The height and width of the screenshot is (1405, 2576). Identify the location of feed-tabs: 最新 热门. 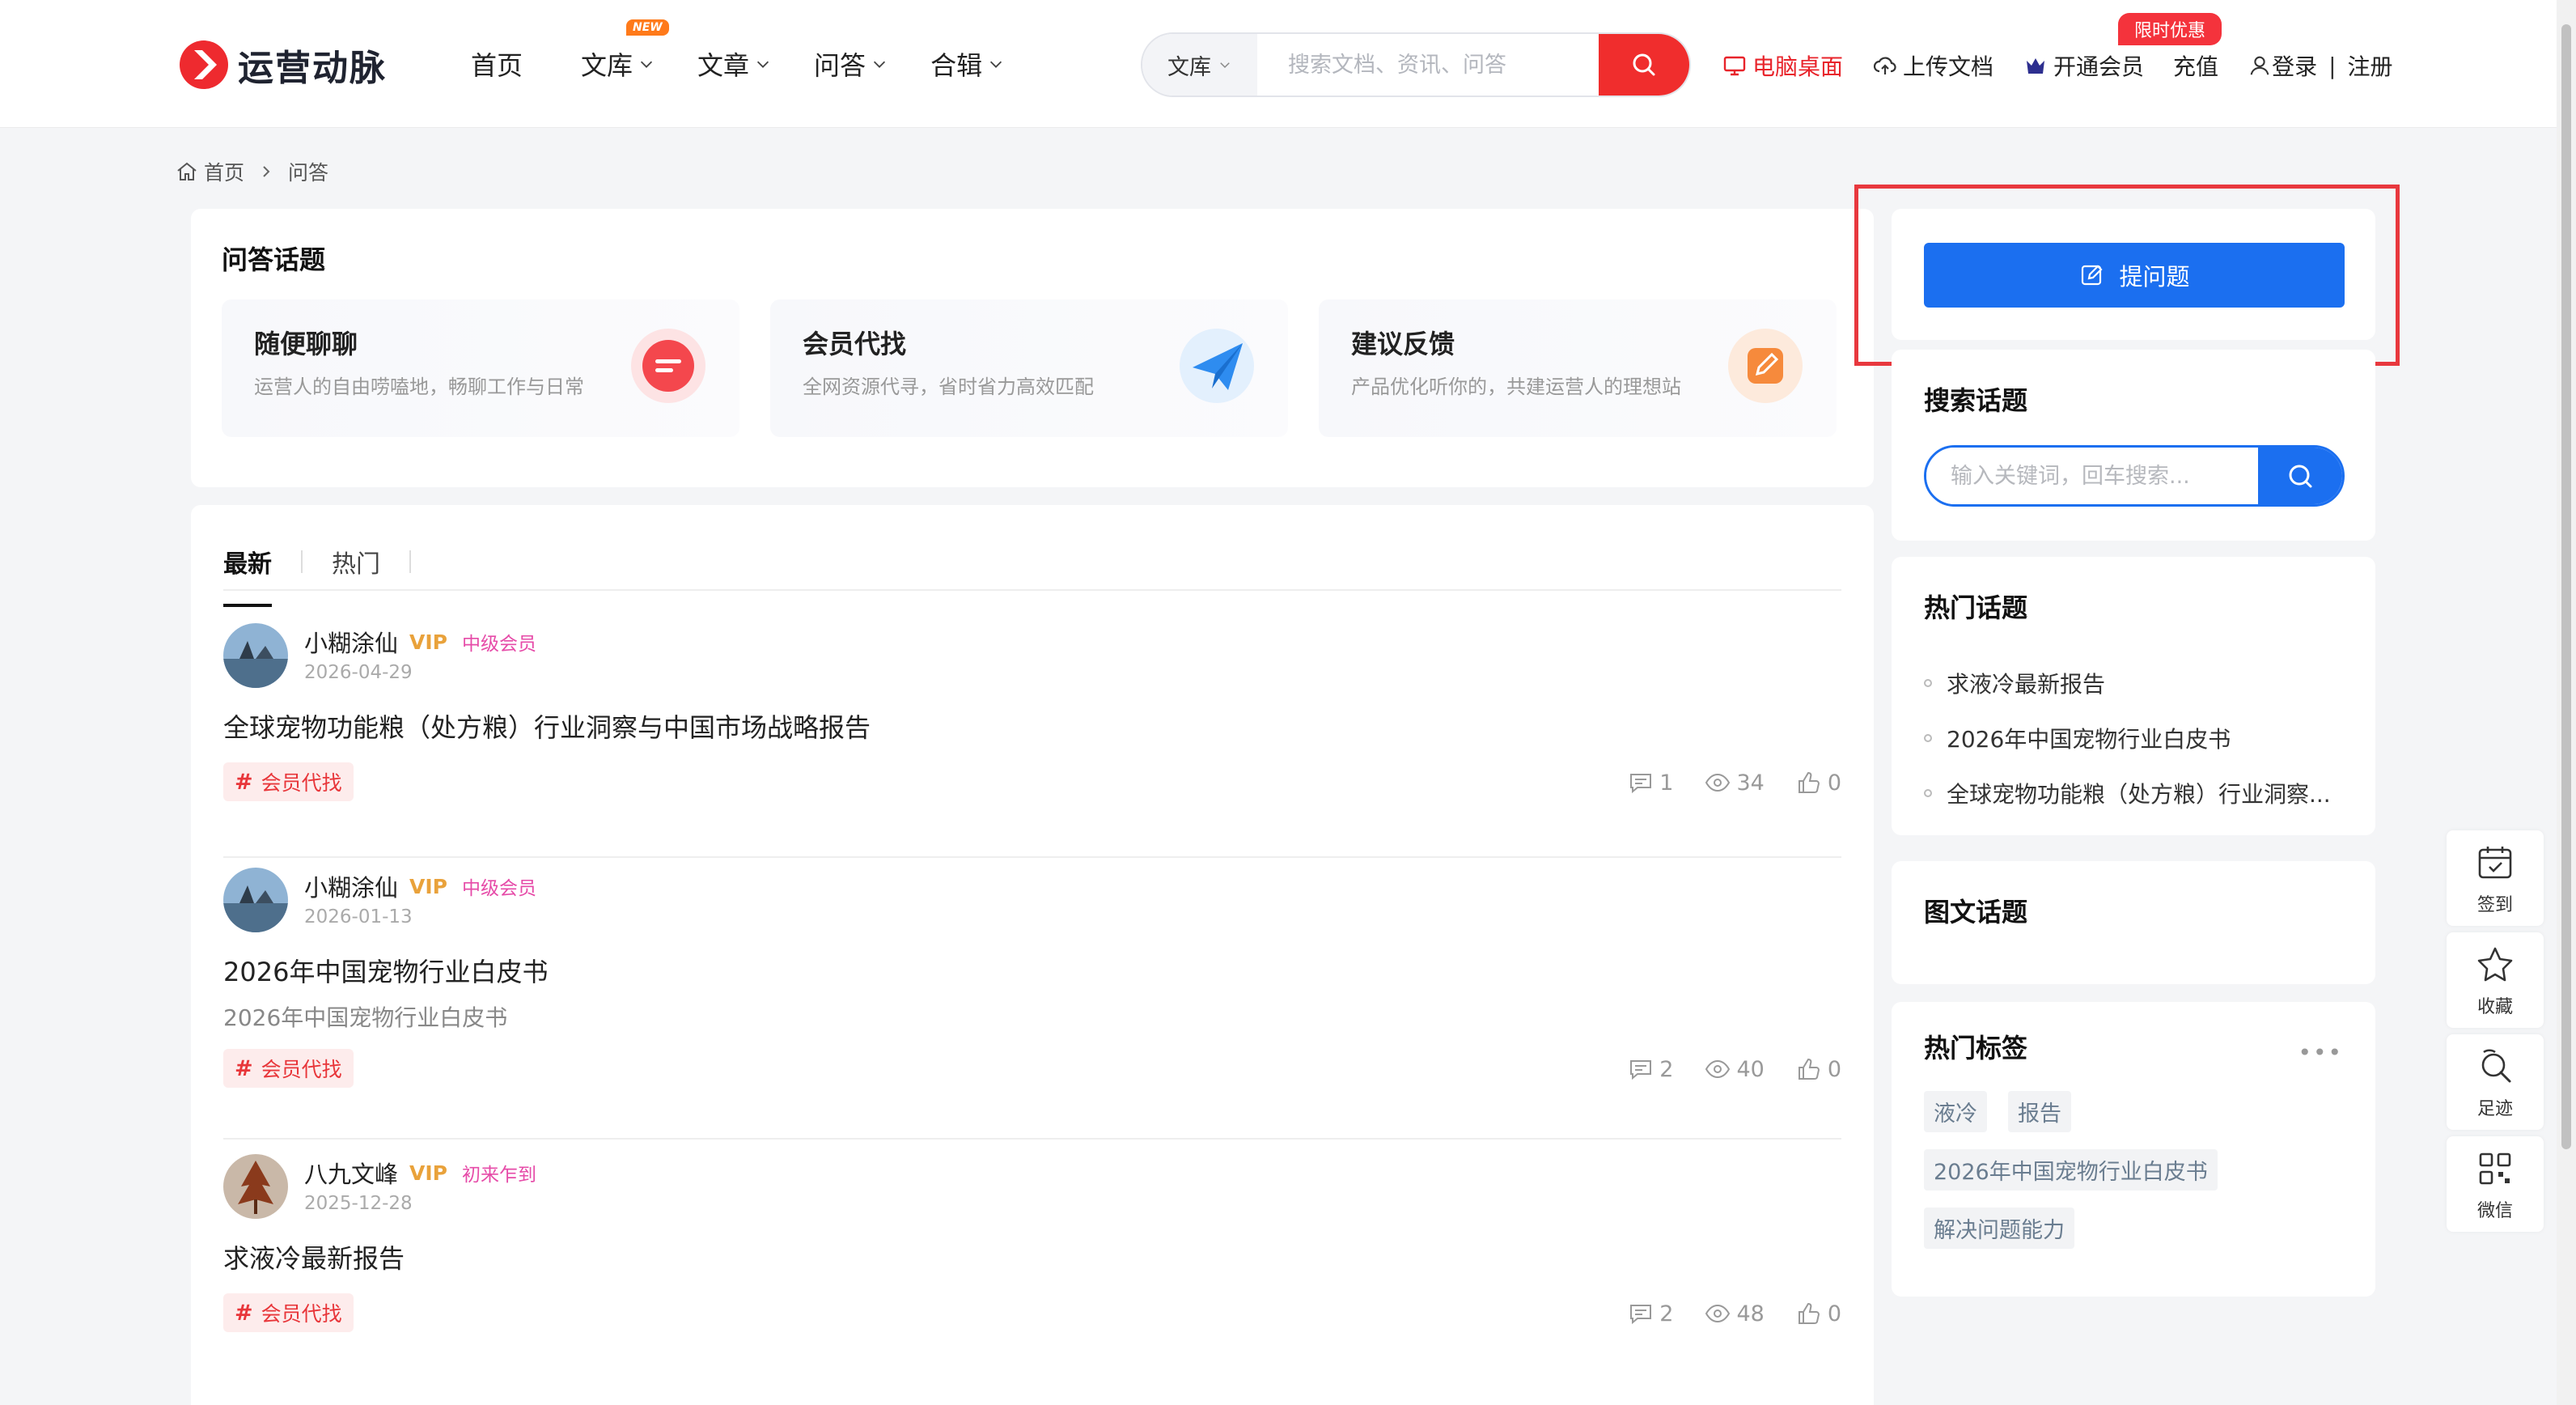
(331, 570).